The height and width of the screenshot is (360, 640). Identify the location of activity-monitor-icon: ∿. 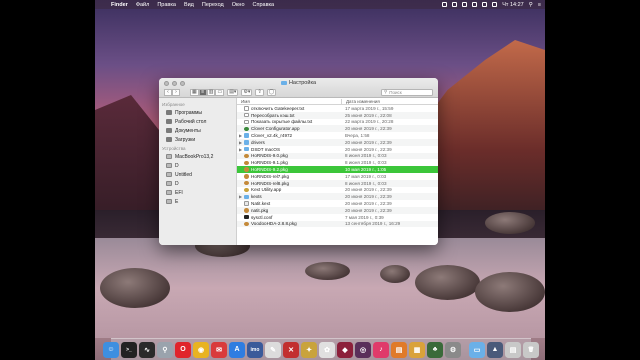
(147, 349).